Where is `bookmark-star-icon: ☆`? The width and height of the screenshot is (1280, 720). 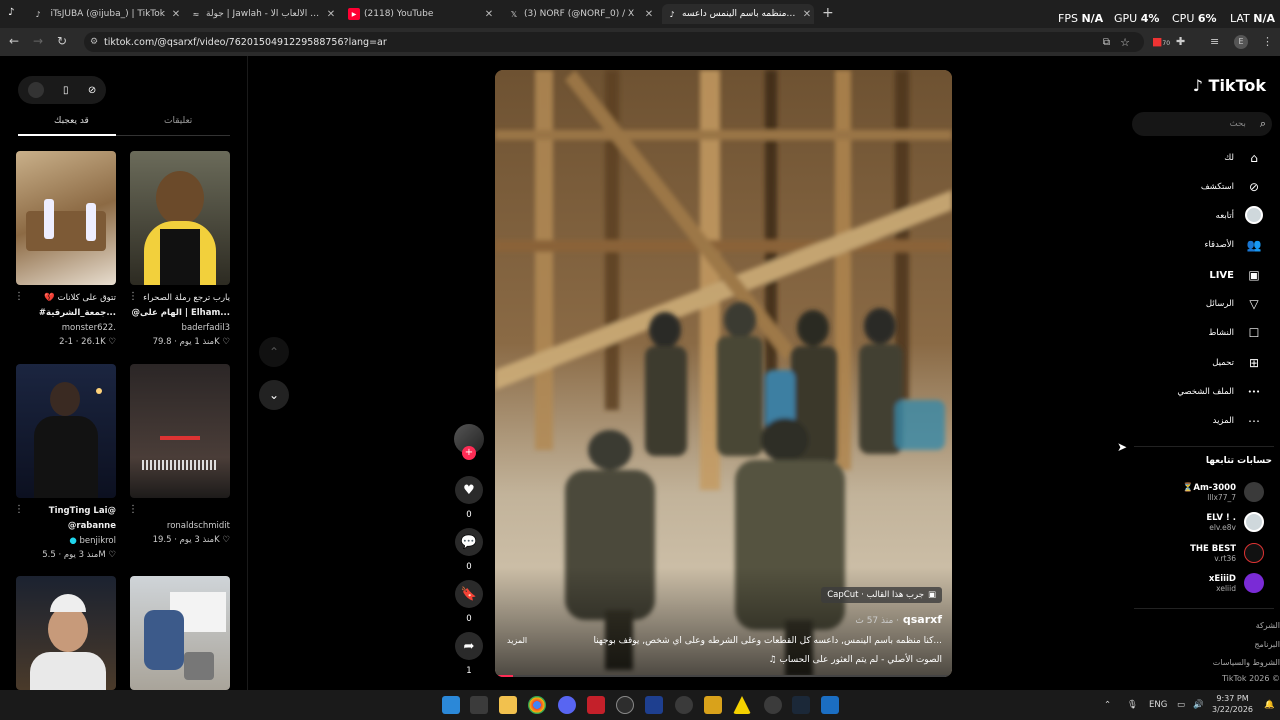
bookmark-star-icon: ☆ is located at coordinates (1125, 42).